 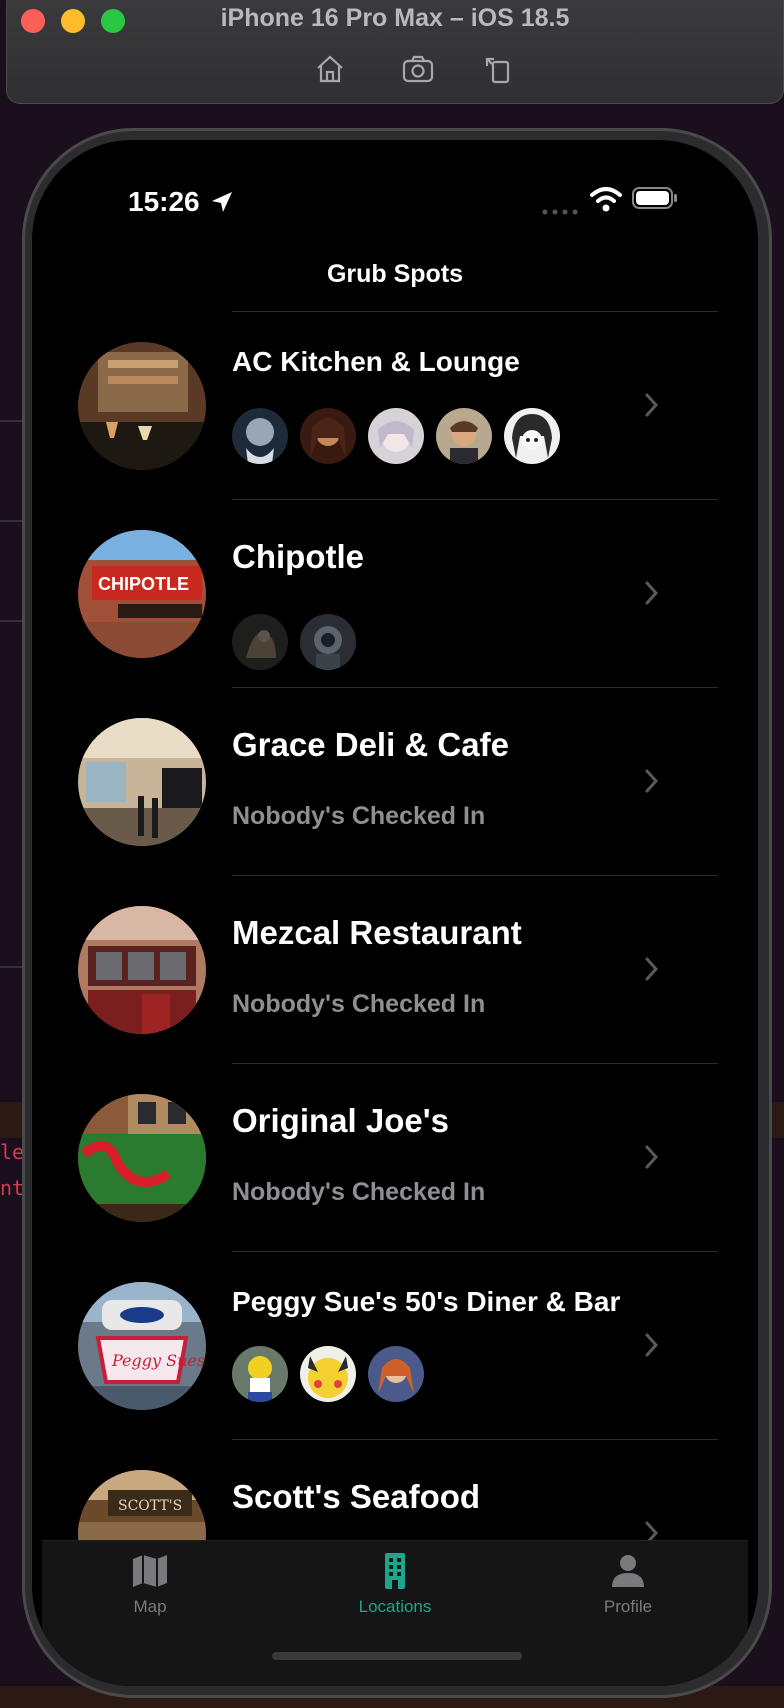 What do you see at coordinates (222, 202) in the screenshot?
I see `location-arrow-icon` at bounding box center [222, 202].